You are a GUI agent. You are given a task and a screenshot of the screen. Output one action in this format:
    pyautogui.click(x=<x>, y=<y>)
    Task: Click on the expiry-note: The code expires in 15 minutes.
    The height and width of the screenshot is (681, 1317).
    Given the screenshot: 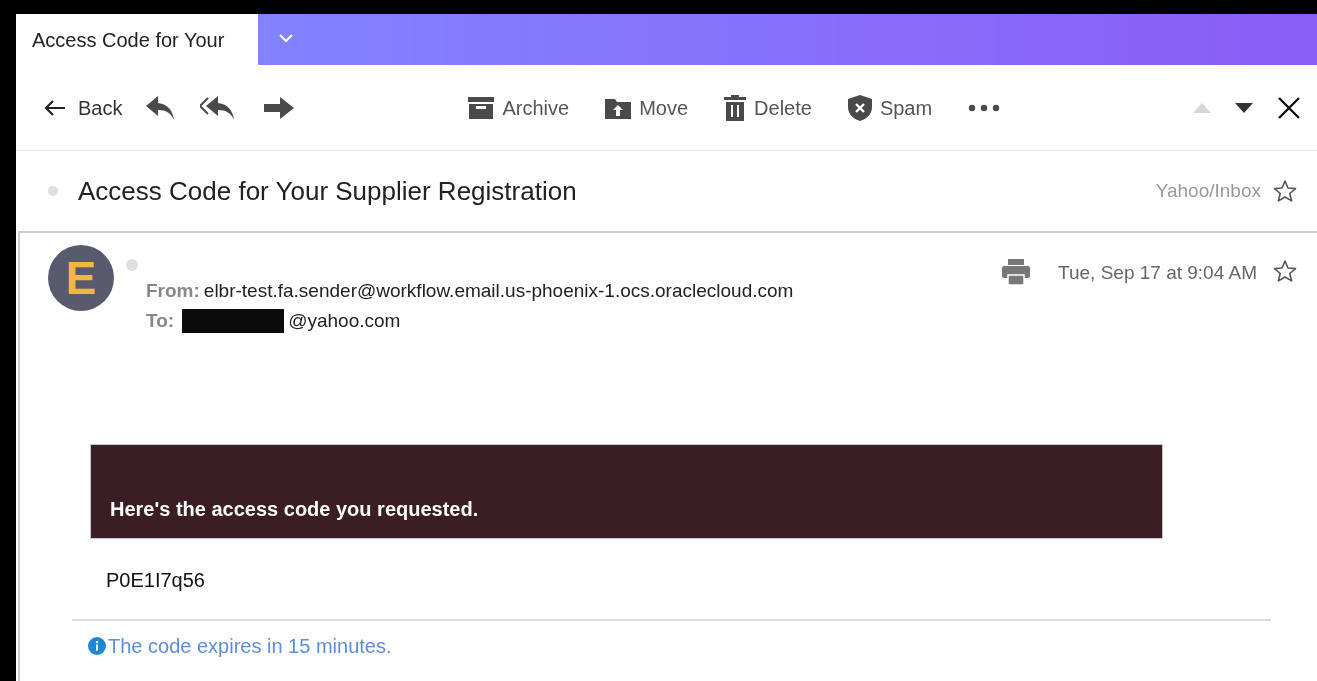 What is the action you would take?
    pyautogui.click(x=250, y=646)
    